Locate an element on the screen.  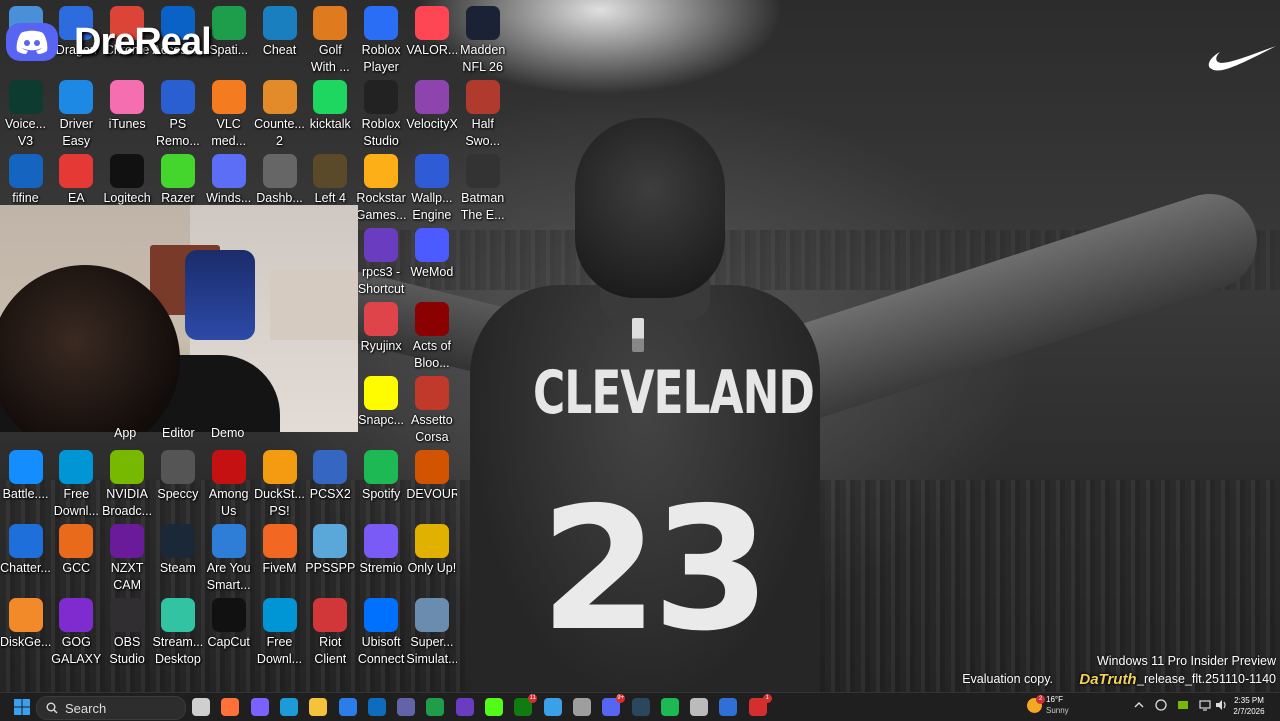
teams-icon is located at coordinates (406, 707).